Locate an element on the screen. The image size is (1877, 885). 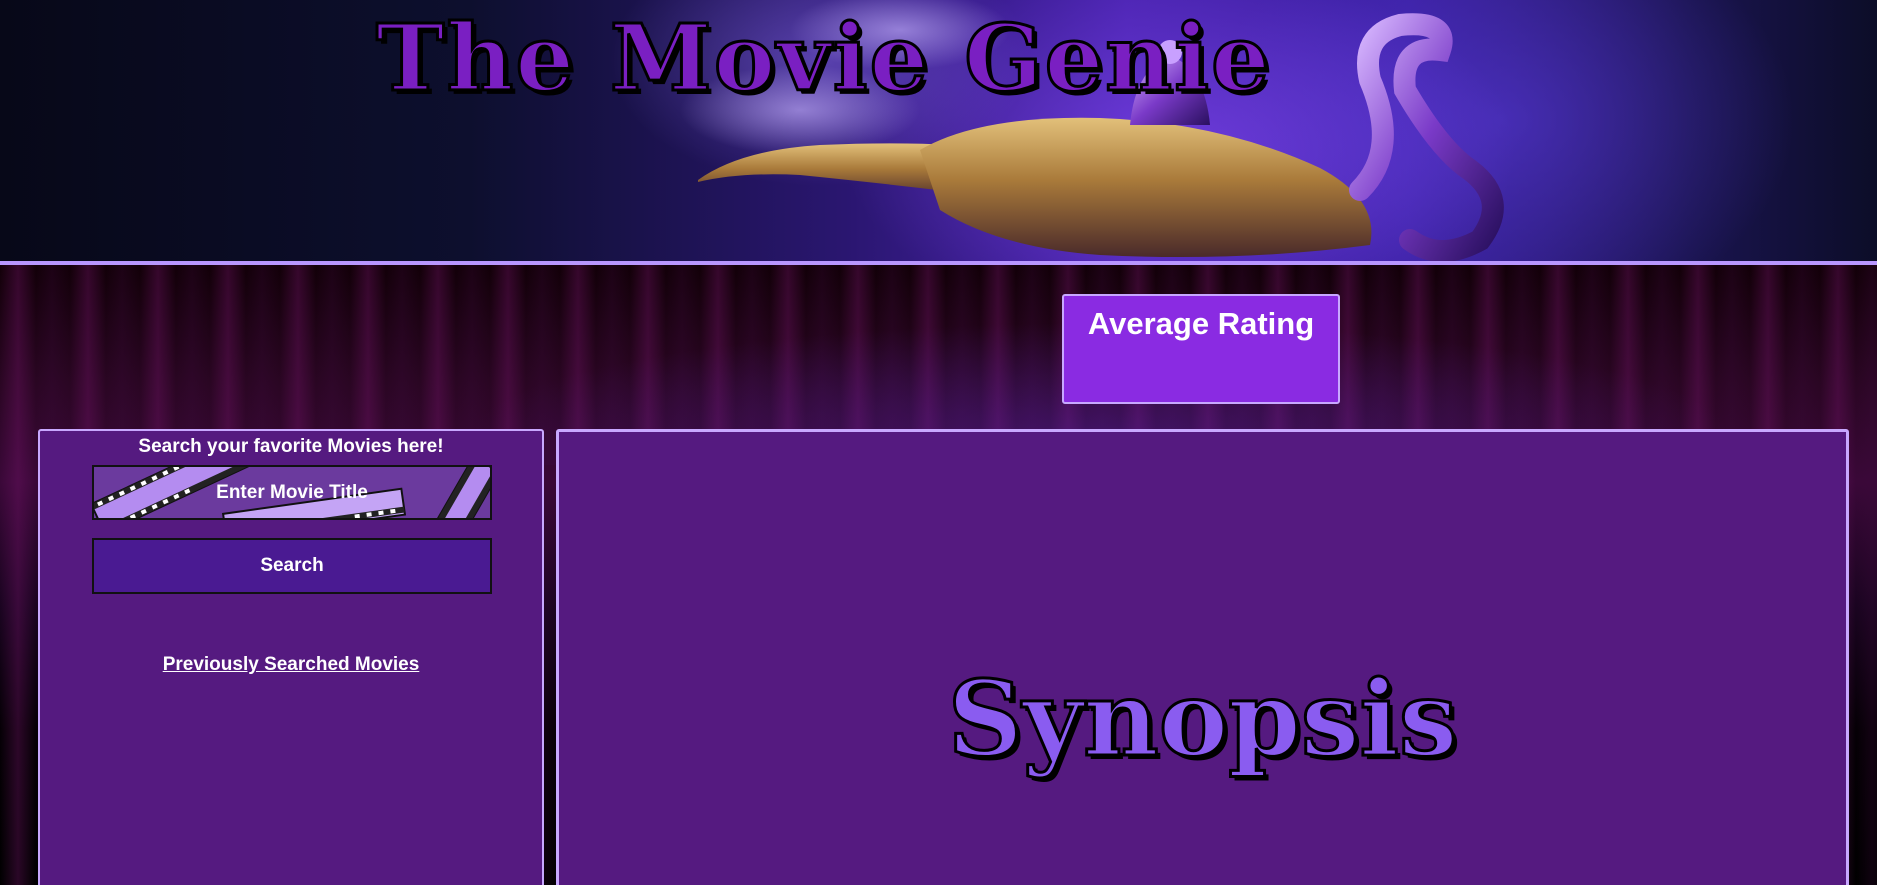
movie-title-input is located at coordinates (292, 492).